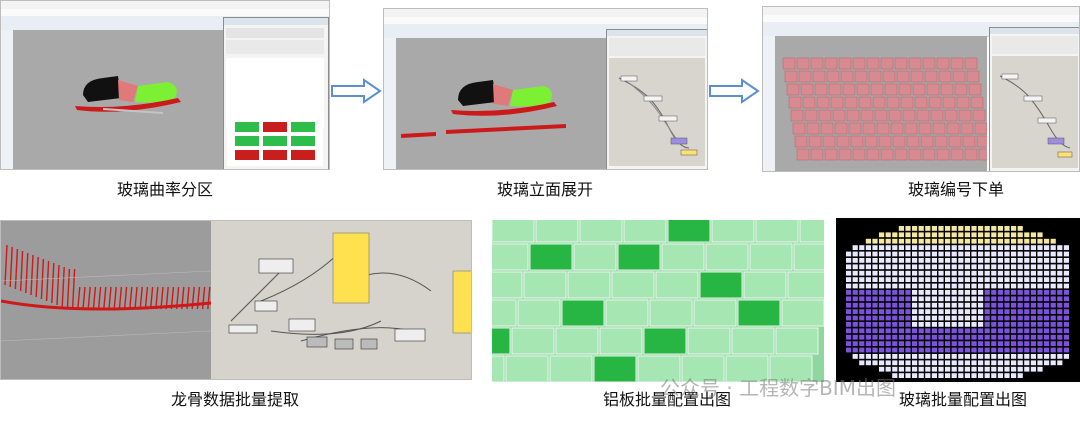  What do you see at coordinates (658, 301) in the screenshot?
I see `panel-aluminum-layout` at bounding box center [658, 301].